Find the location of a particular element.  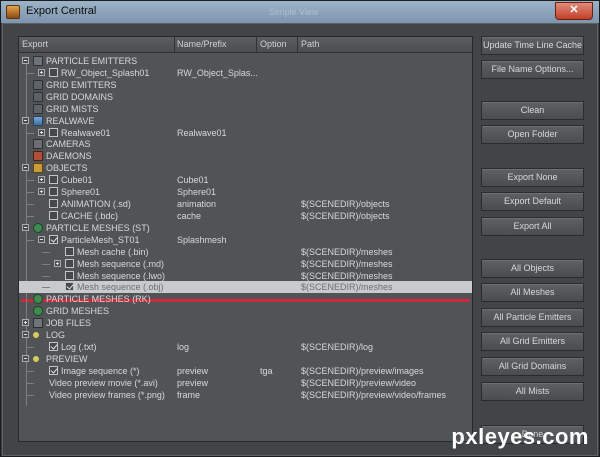

tree-row: JOB FILES is located at coordinates (245, 323).